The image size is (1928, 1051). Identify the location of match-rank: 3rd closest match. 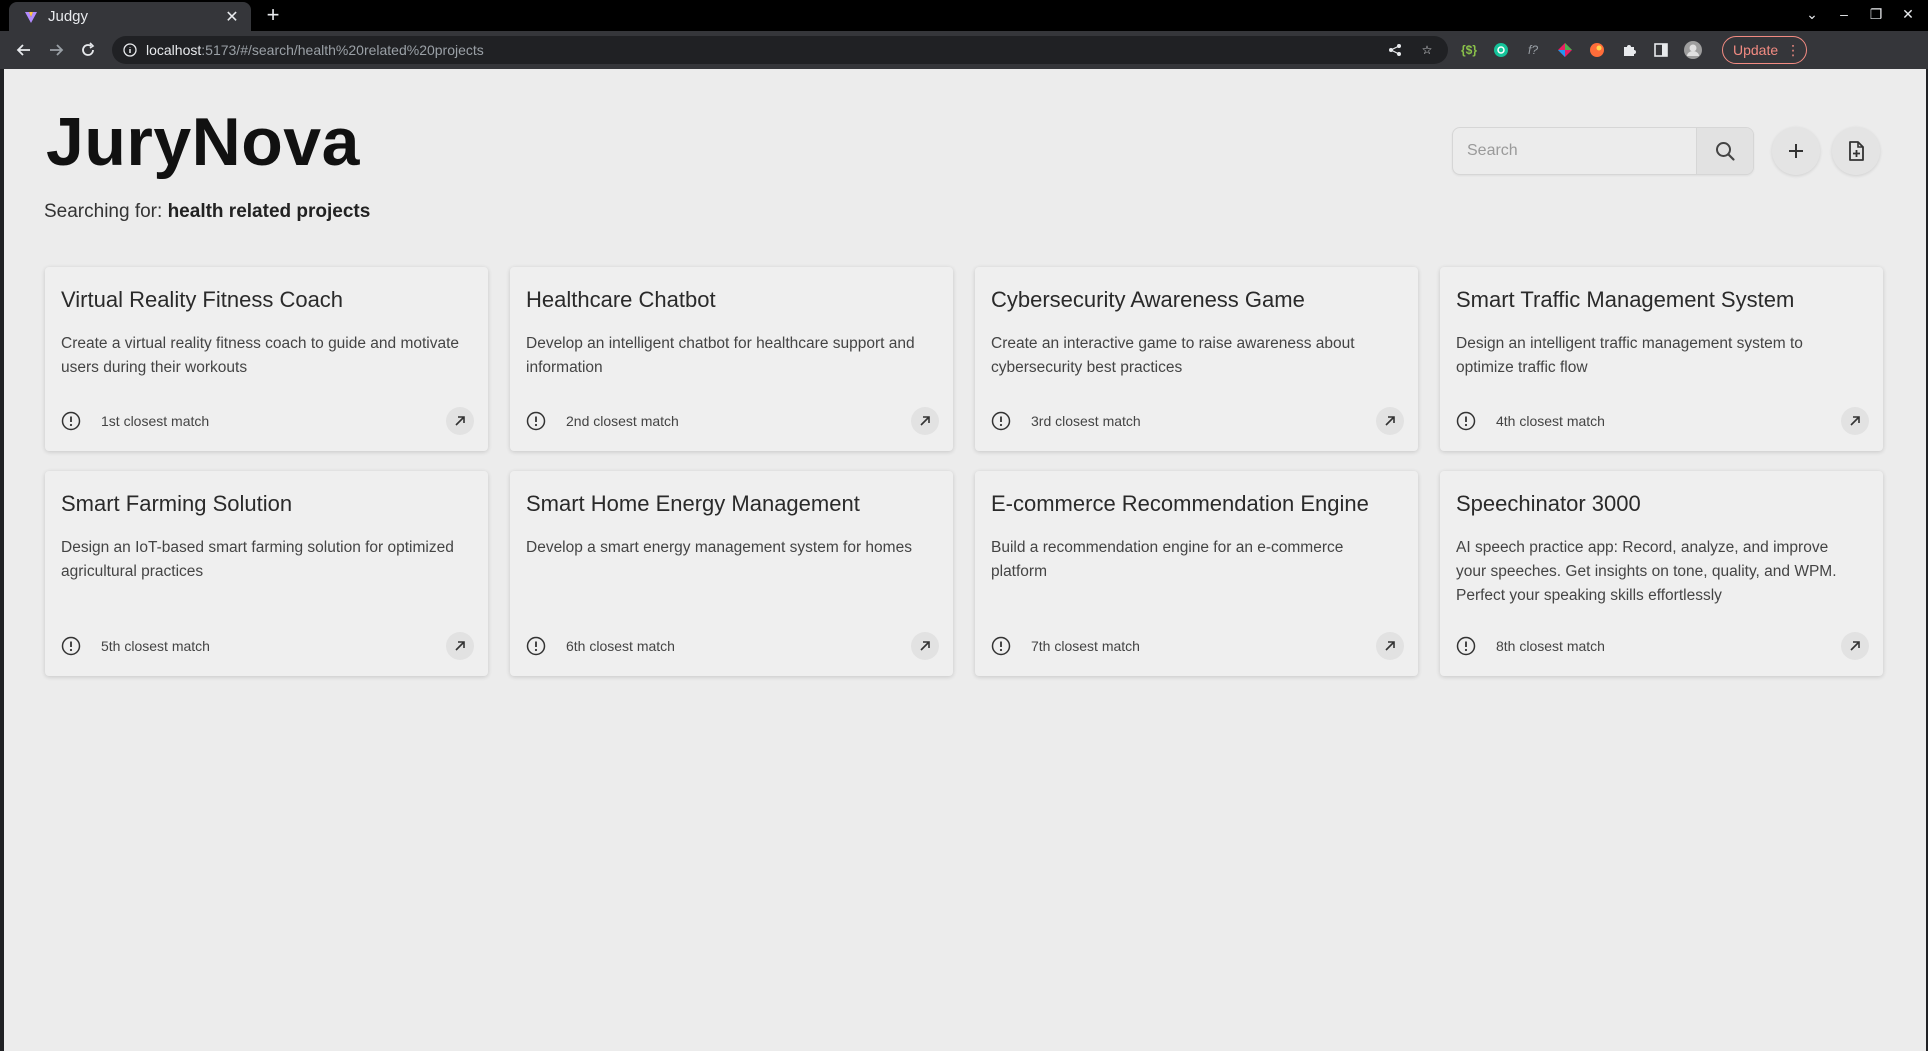
(1086, 421).